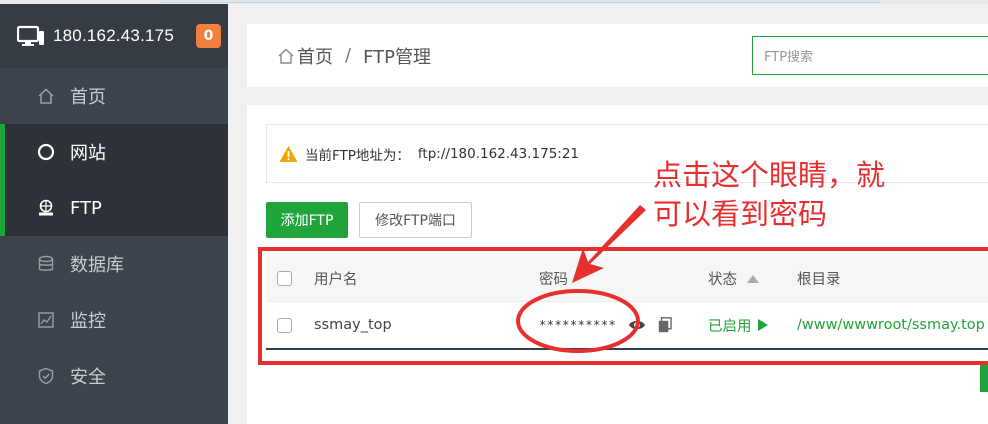 Image resolution: width=988 pixels, height=424 pixels. I want to click on ftp-address: ftp://180.162.43.175:21, so click(498, 153).